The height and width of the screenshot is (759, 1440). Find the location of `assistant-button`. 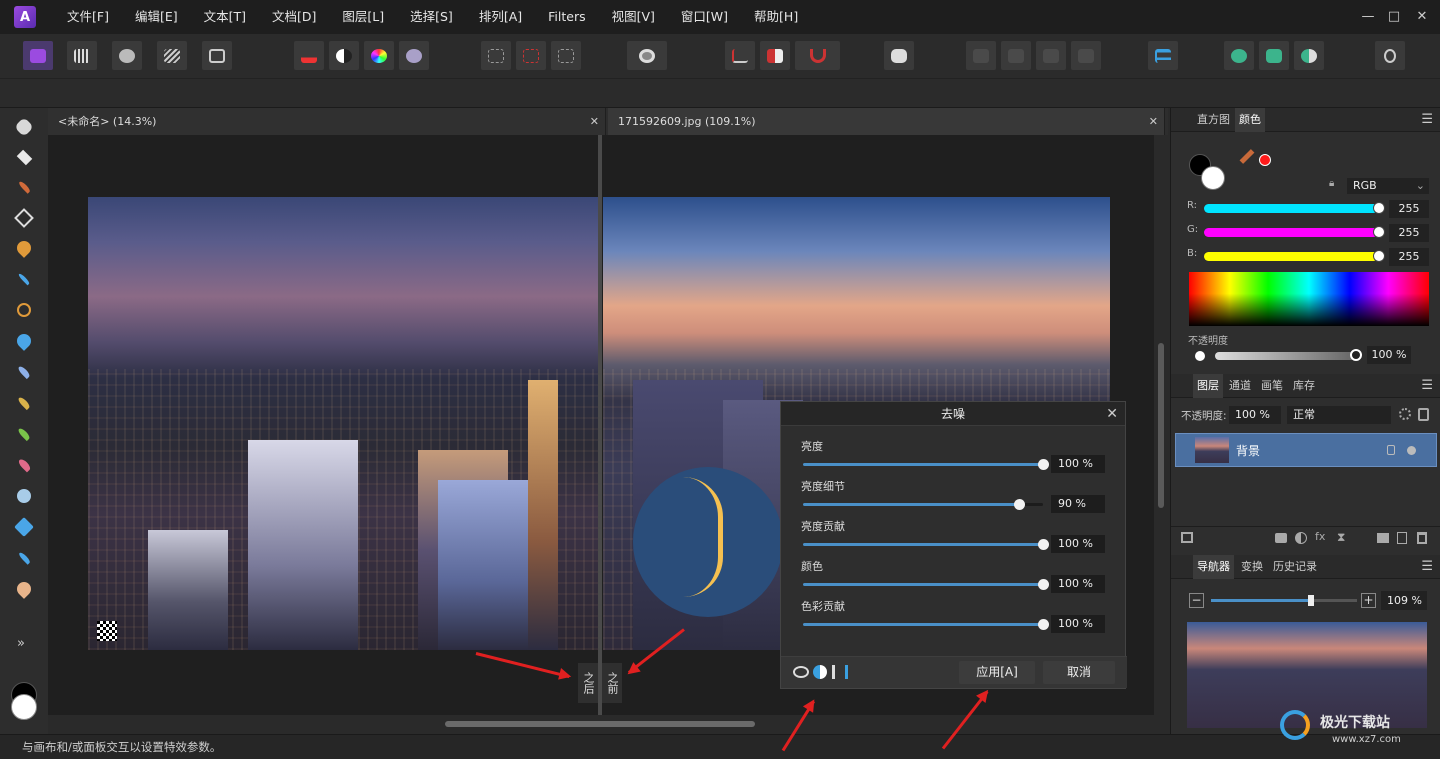

assistant-button is located at coordinates (775, 55).